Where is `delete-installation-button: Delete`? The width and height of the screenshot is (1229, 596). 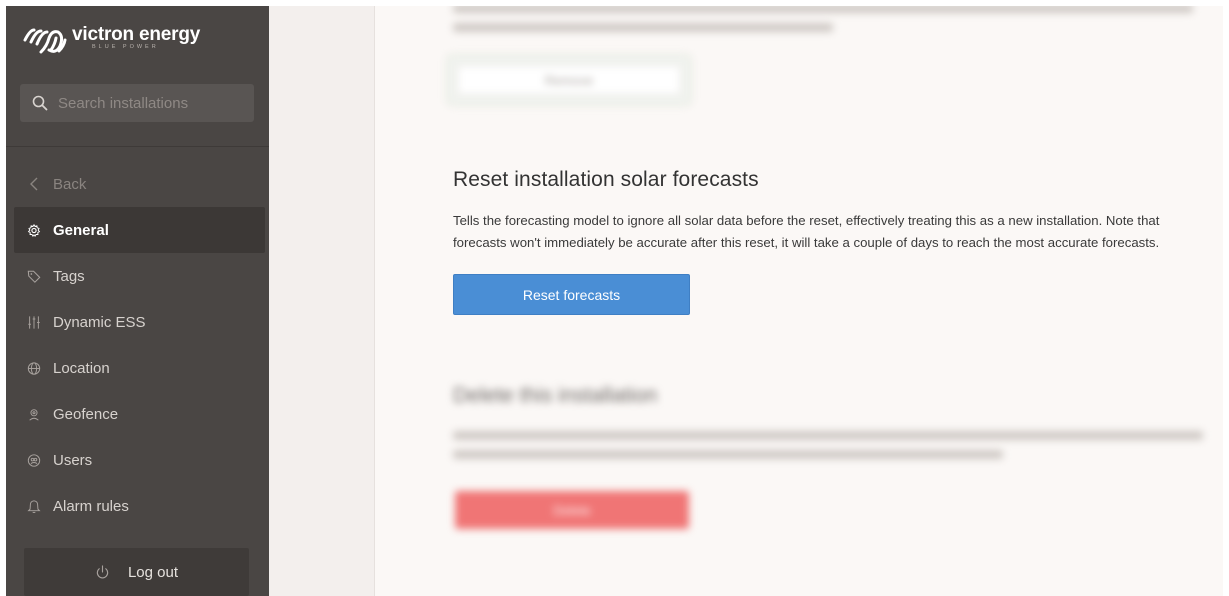
delete-installation-button: Delete is located at coordinates (572, 510).